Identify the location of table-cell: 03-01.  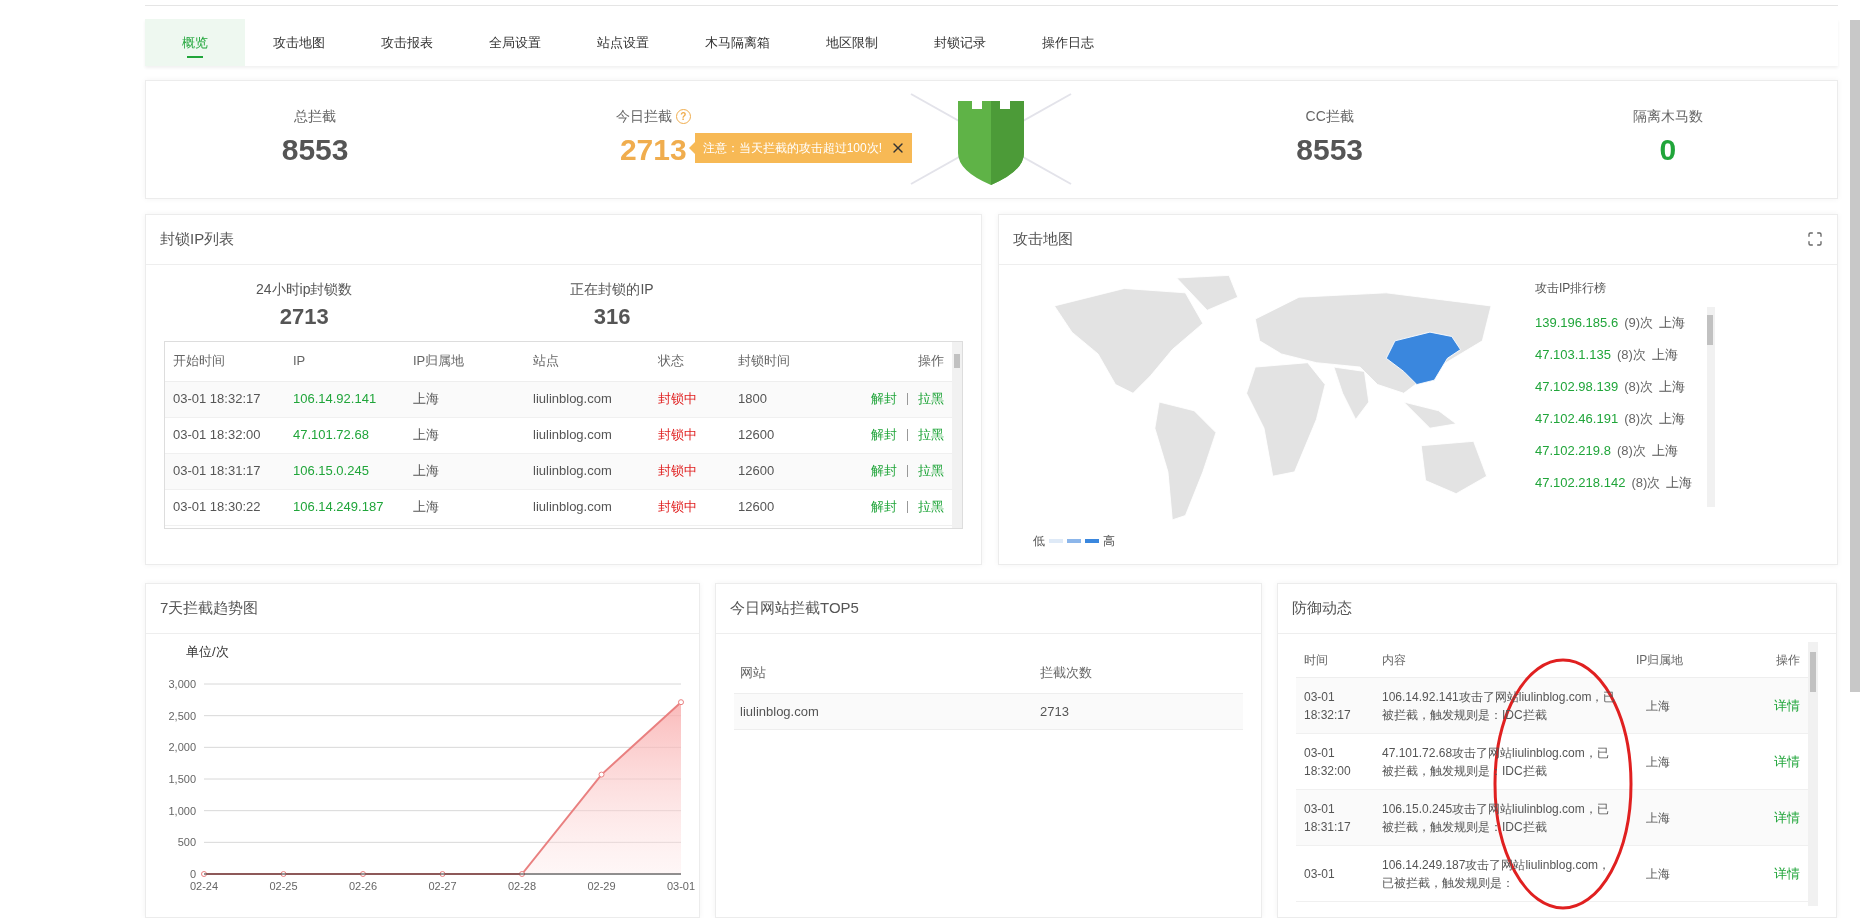
(1319, 873).